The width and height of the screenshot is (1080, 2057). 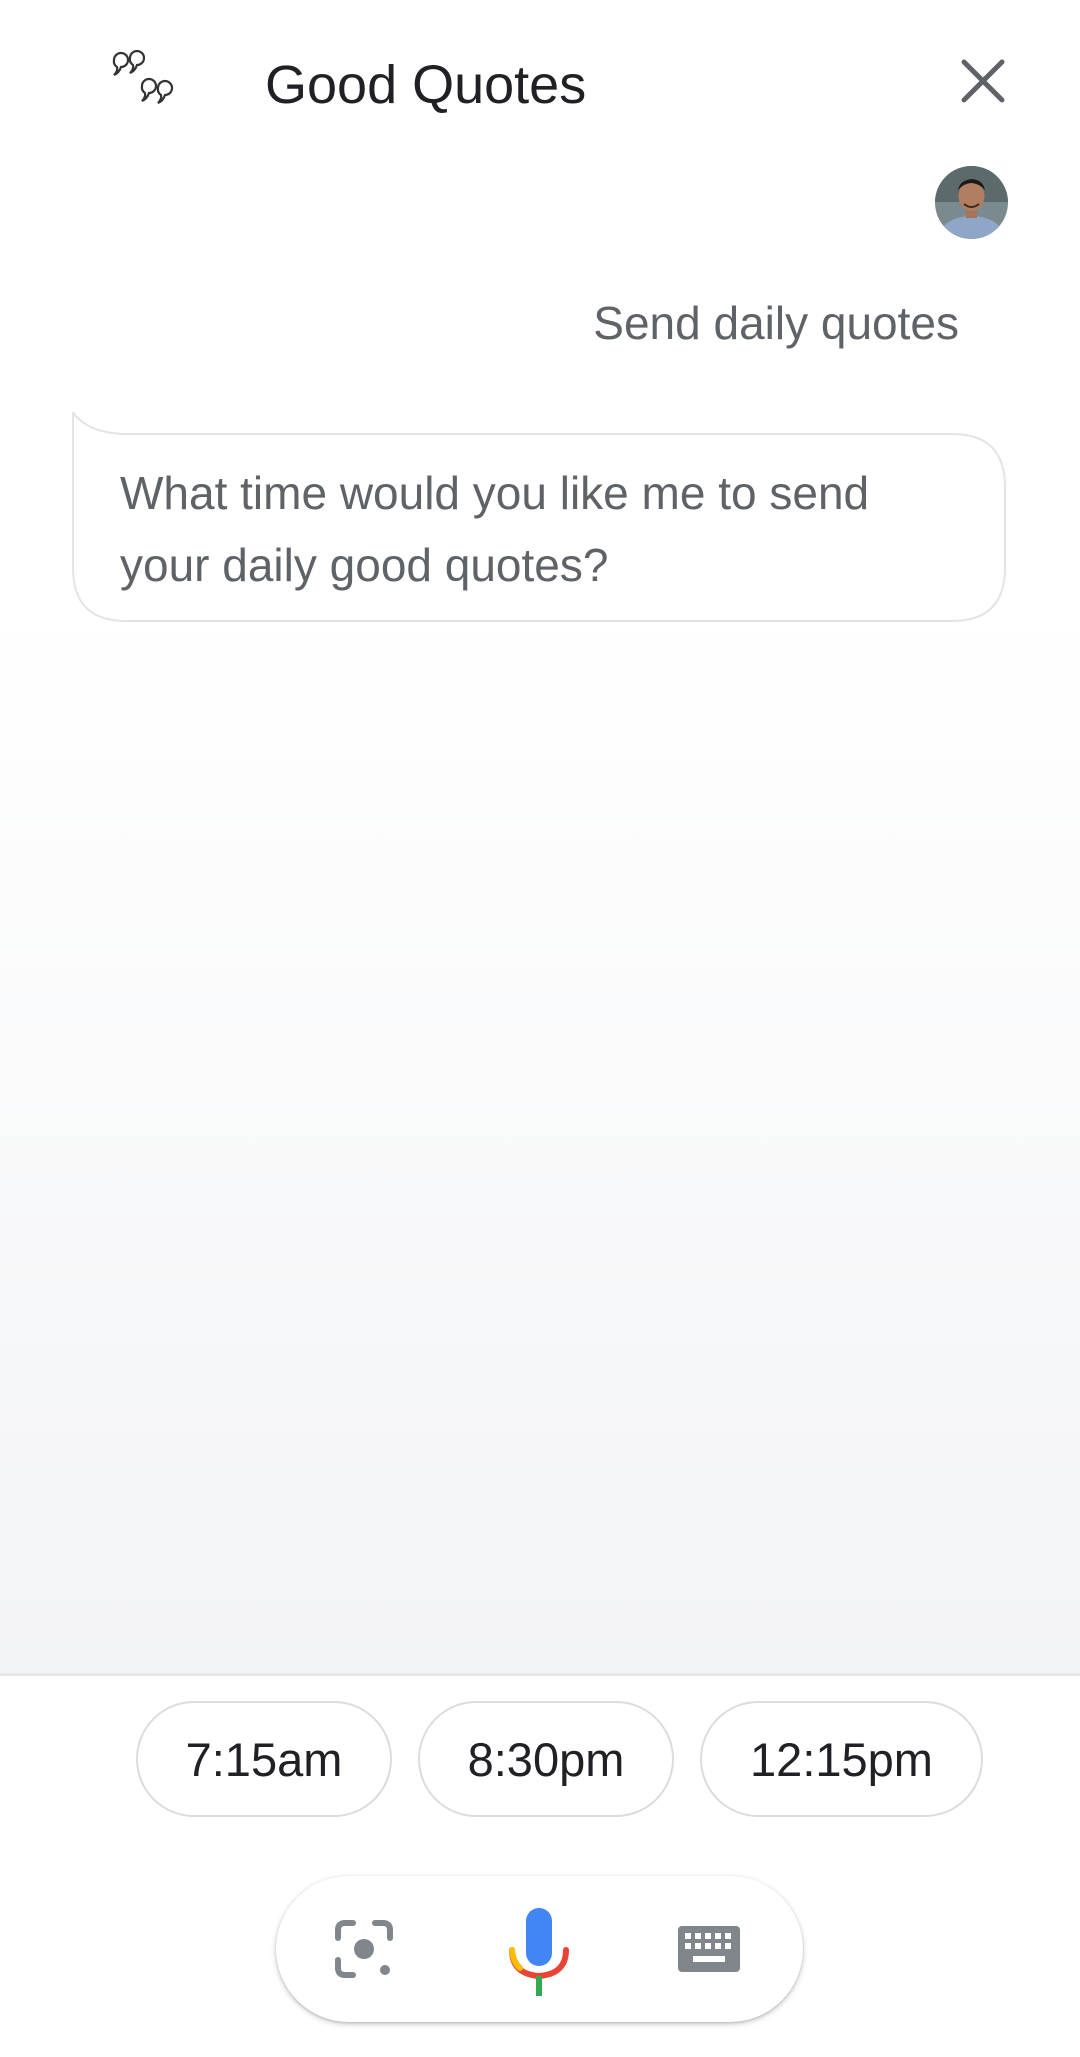 I want to click on keyboard-button, so click(x=709, y=1949).